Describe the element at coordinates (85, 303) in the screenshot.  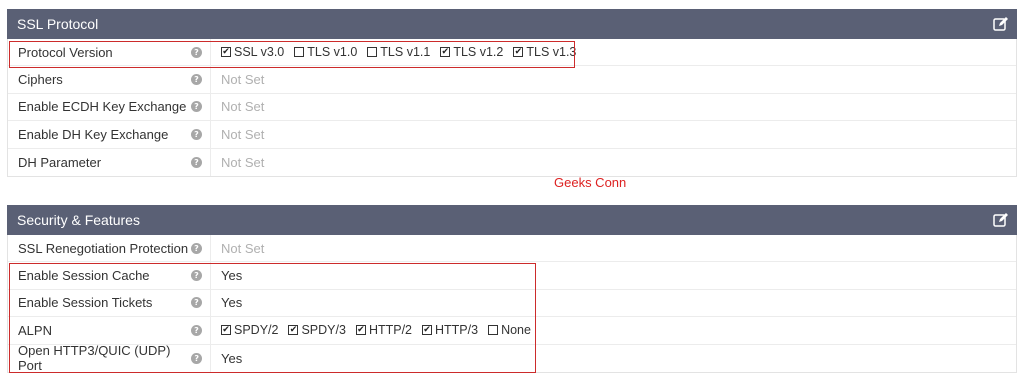
I see `row-label: Enable Session Tickets` at that location.